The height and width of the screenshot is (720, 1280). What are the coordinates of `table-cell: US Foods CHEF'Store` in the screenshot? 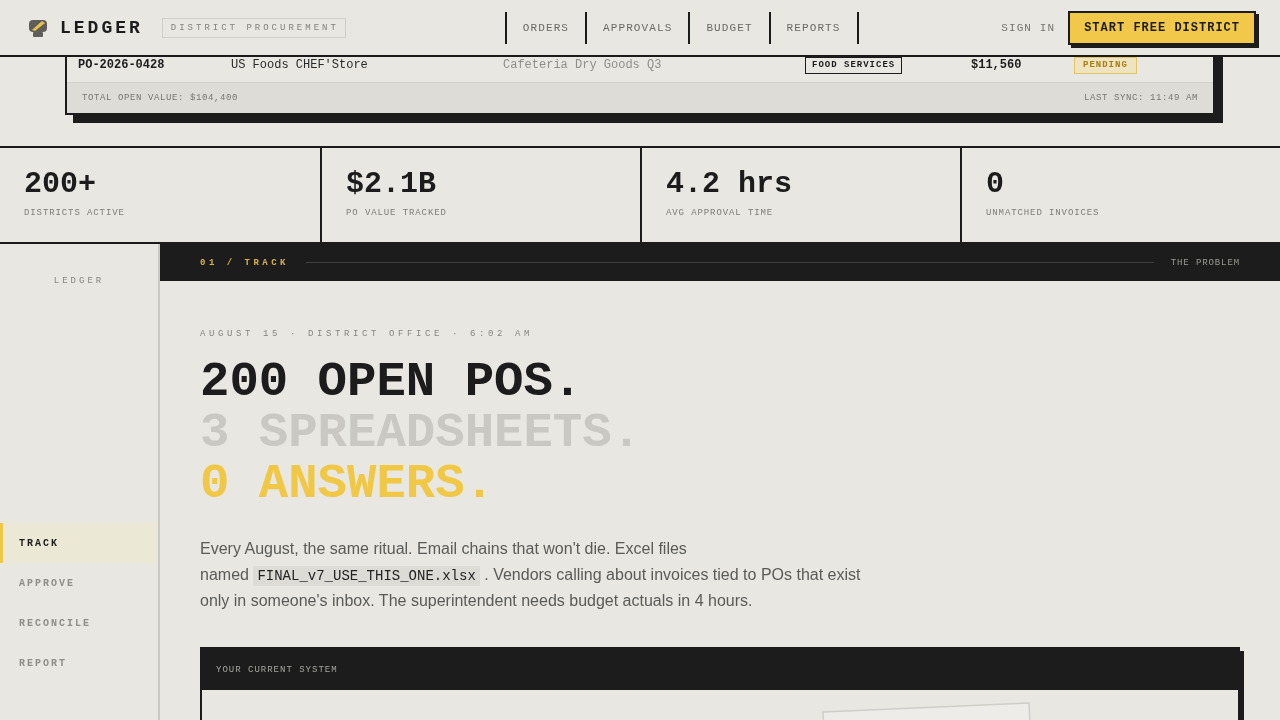 It's located at (299, 65).